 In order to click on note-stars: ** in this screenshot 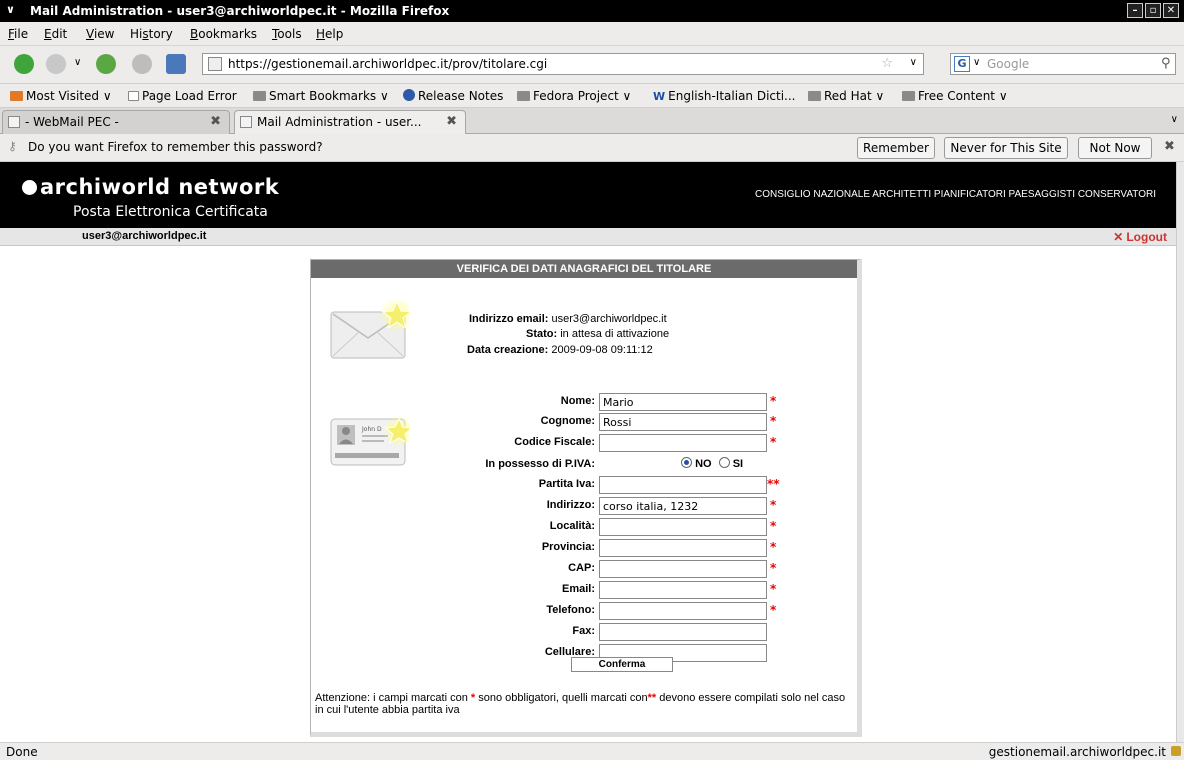, I will do `click(652, 698)`.